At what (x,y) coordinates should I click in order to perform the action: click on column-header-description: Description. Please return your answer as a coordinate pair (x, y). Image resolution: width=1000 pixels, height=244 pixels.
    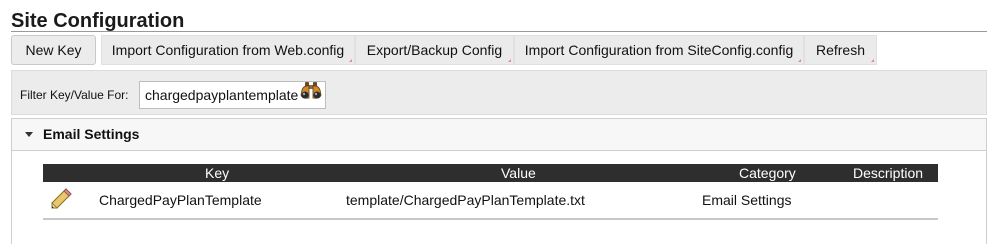
    Looking at the image, I should click on (888, 173).